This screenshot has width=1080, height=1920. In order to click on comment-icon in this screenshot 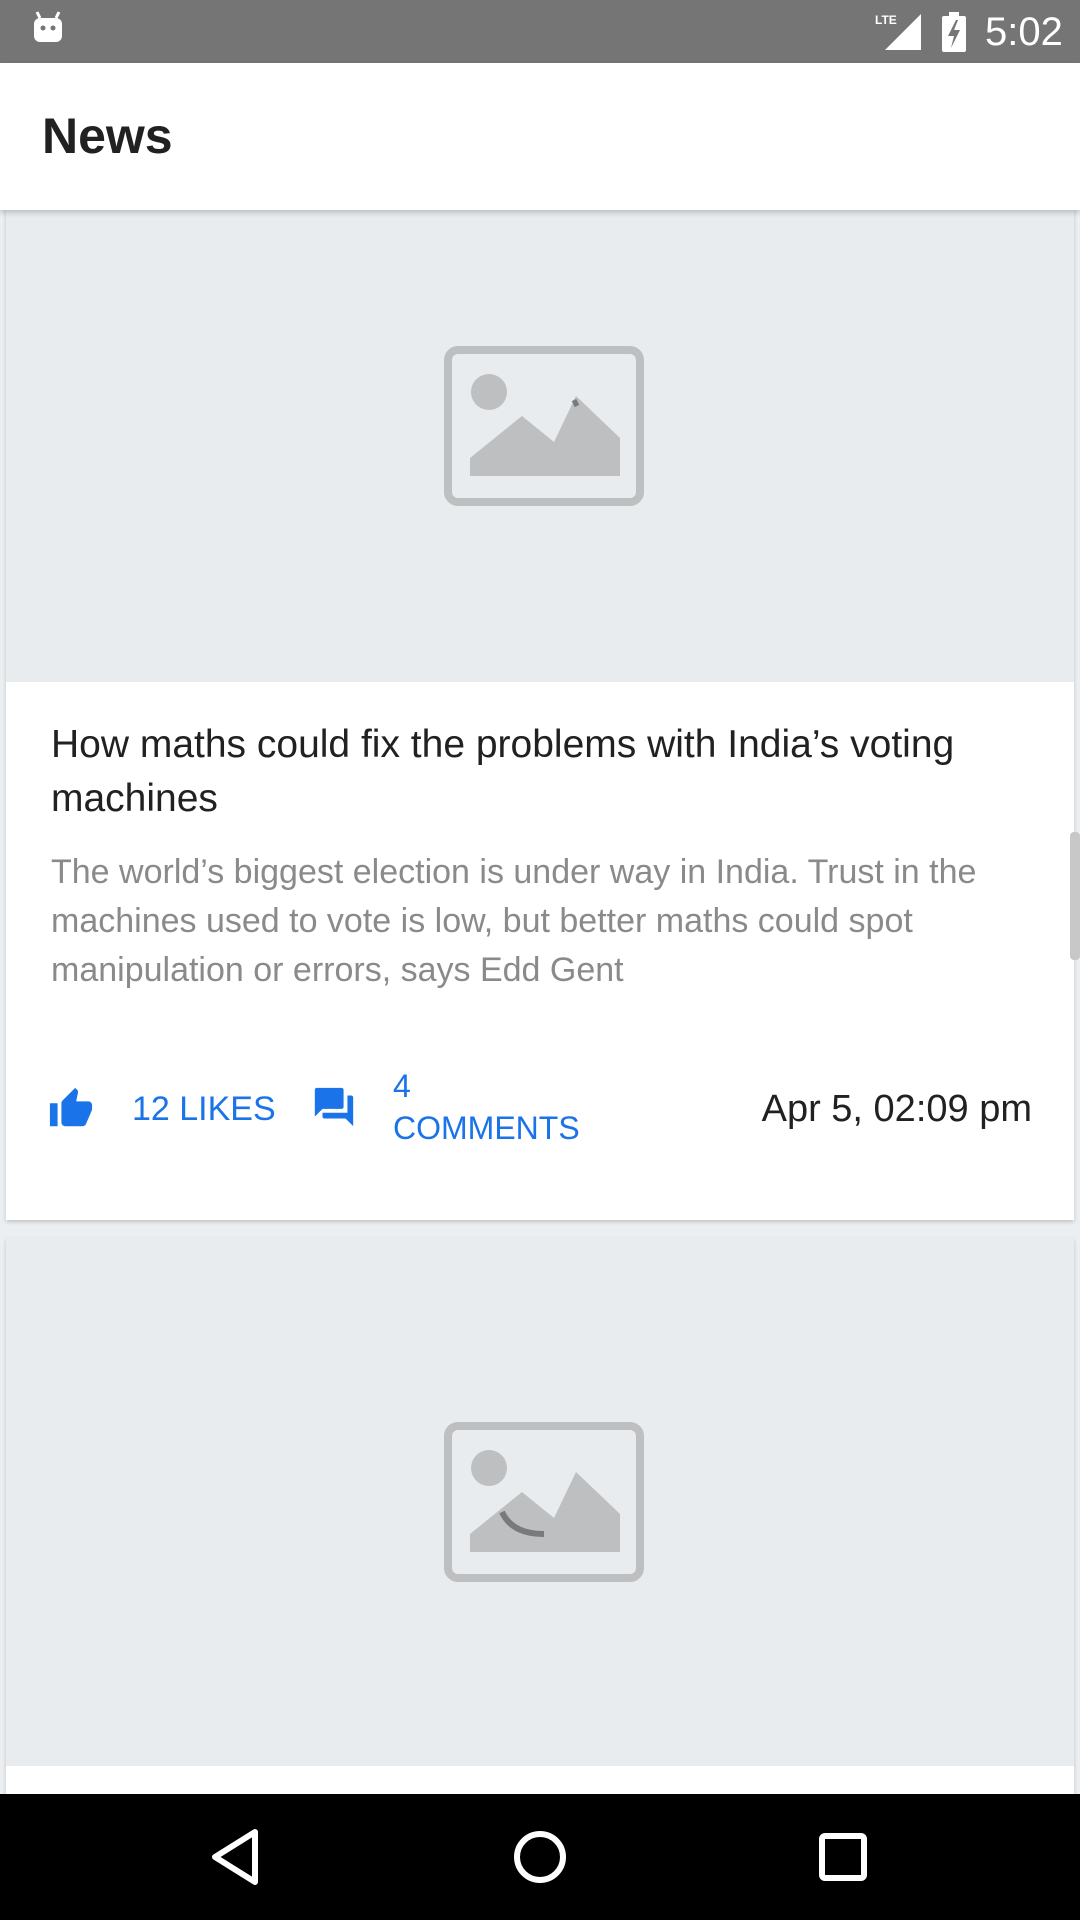, I will do `click(334, 1107)`.